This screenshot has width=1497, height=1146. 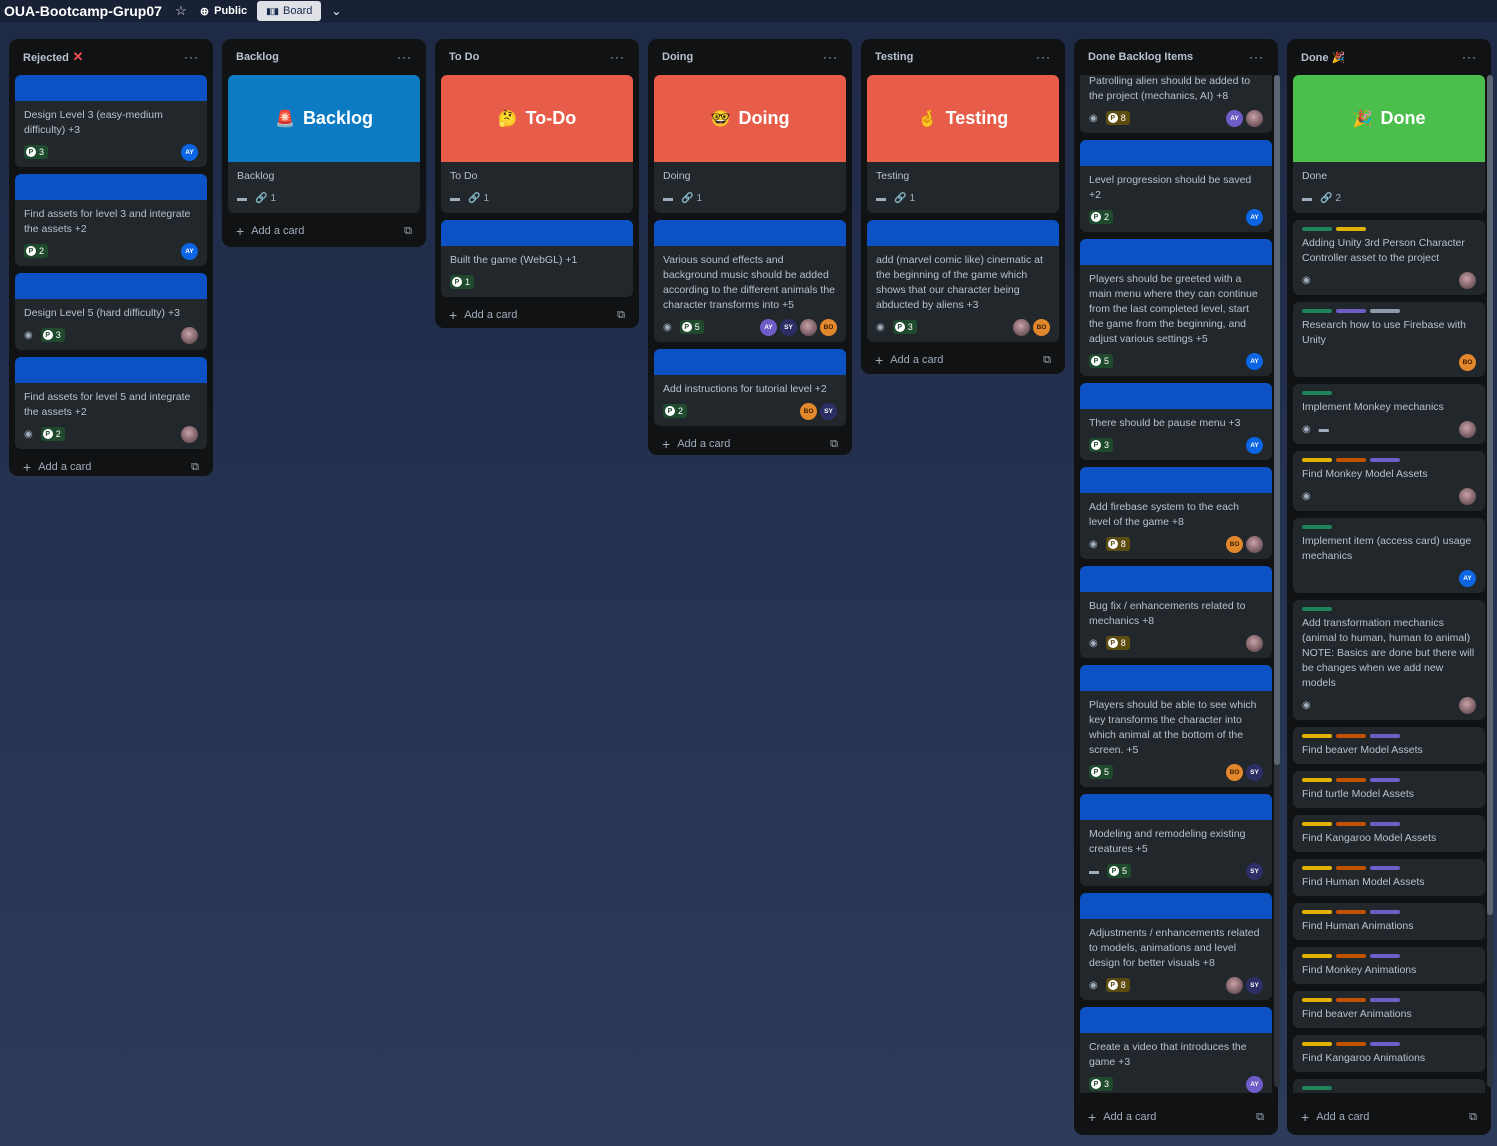 I want to click on list-title: Rejected ✕, so click(x=53, y=57).